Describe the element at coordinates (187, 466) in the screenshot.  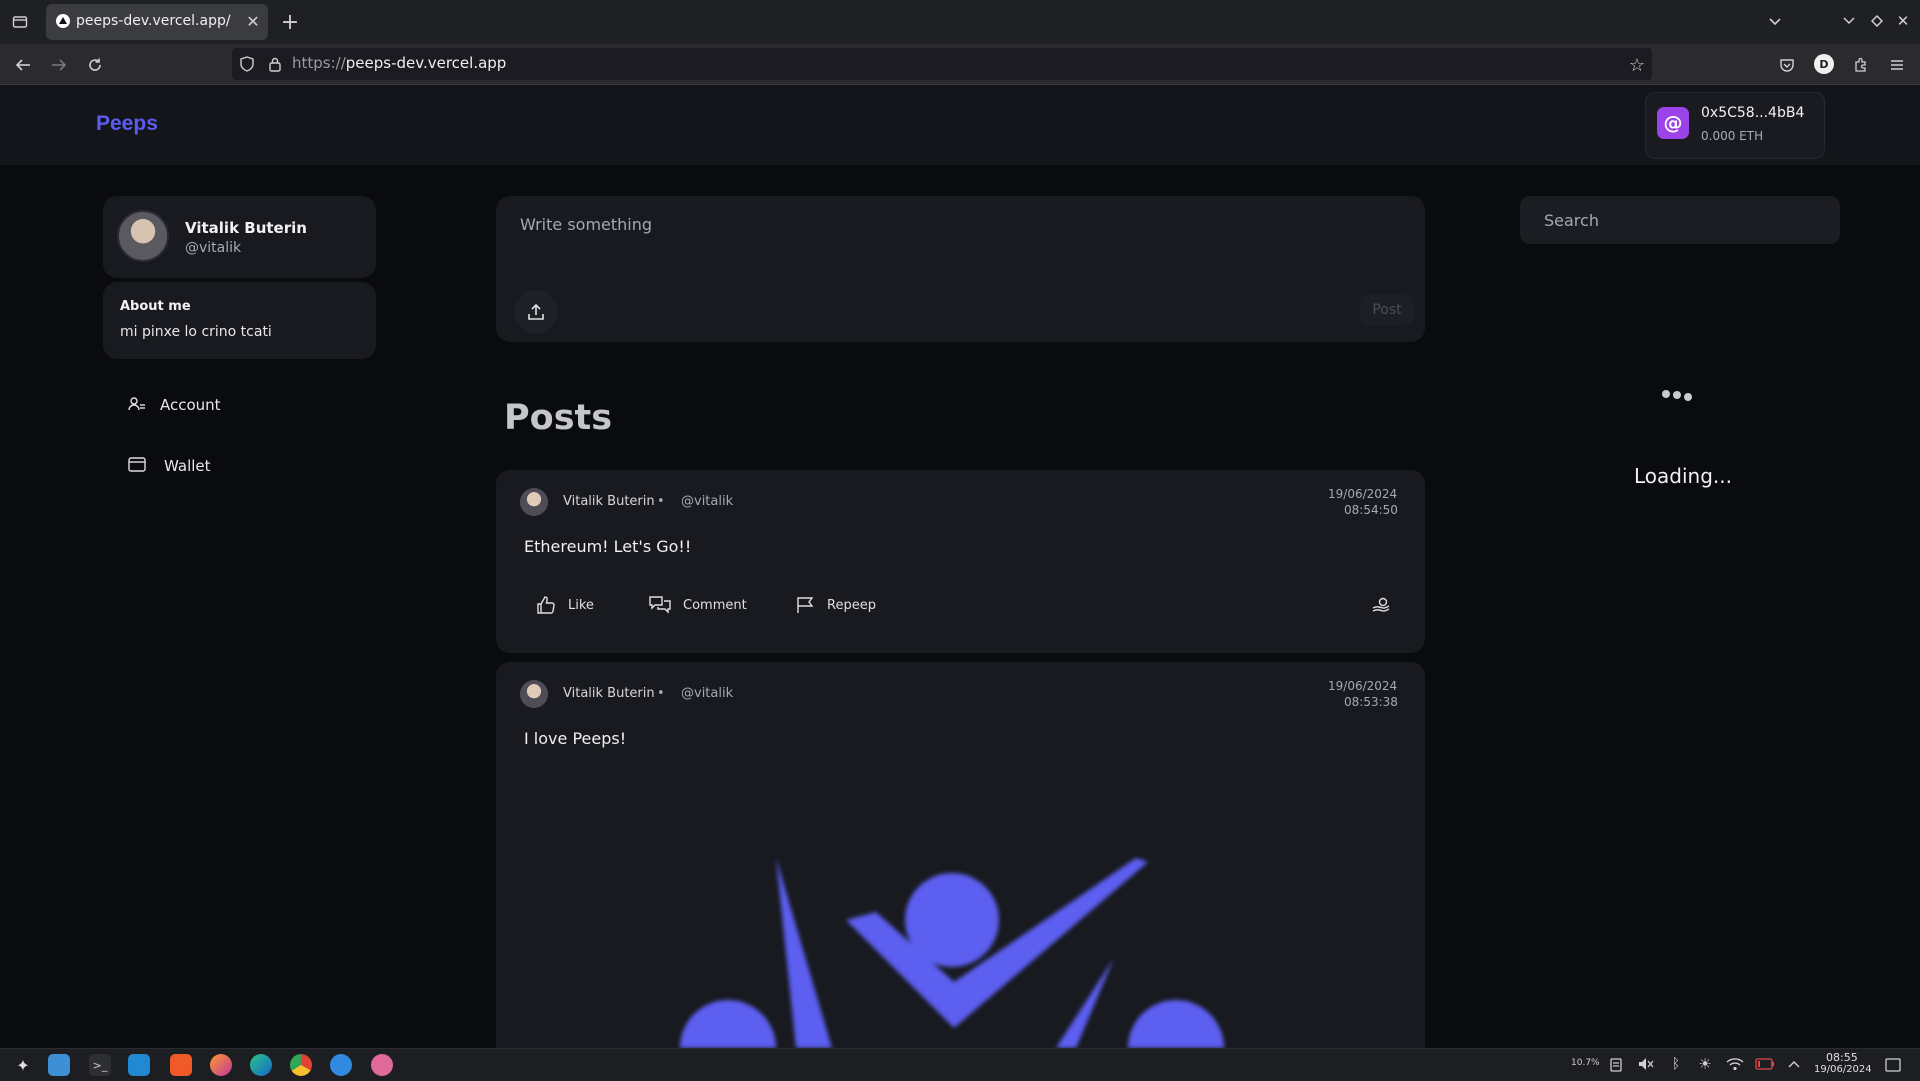
I see `nav-wallet-label: Wallet` at that location.